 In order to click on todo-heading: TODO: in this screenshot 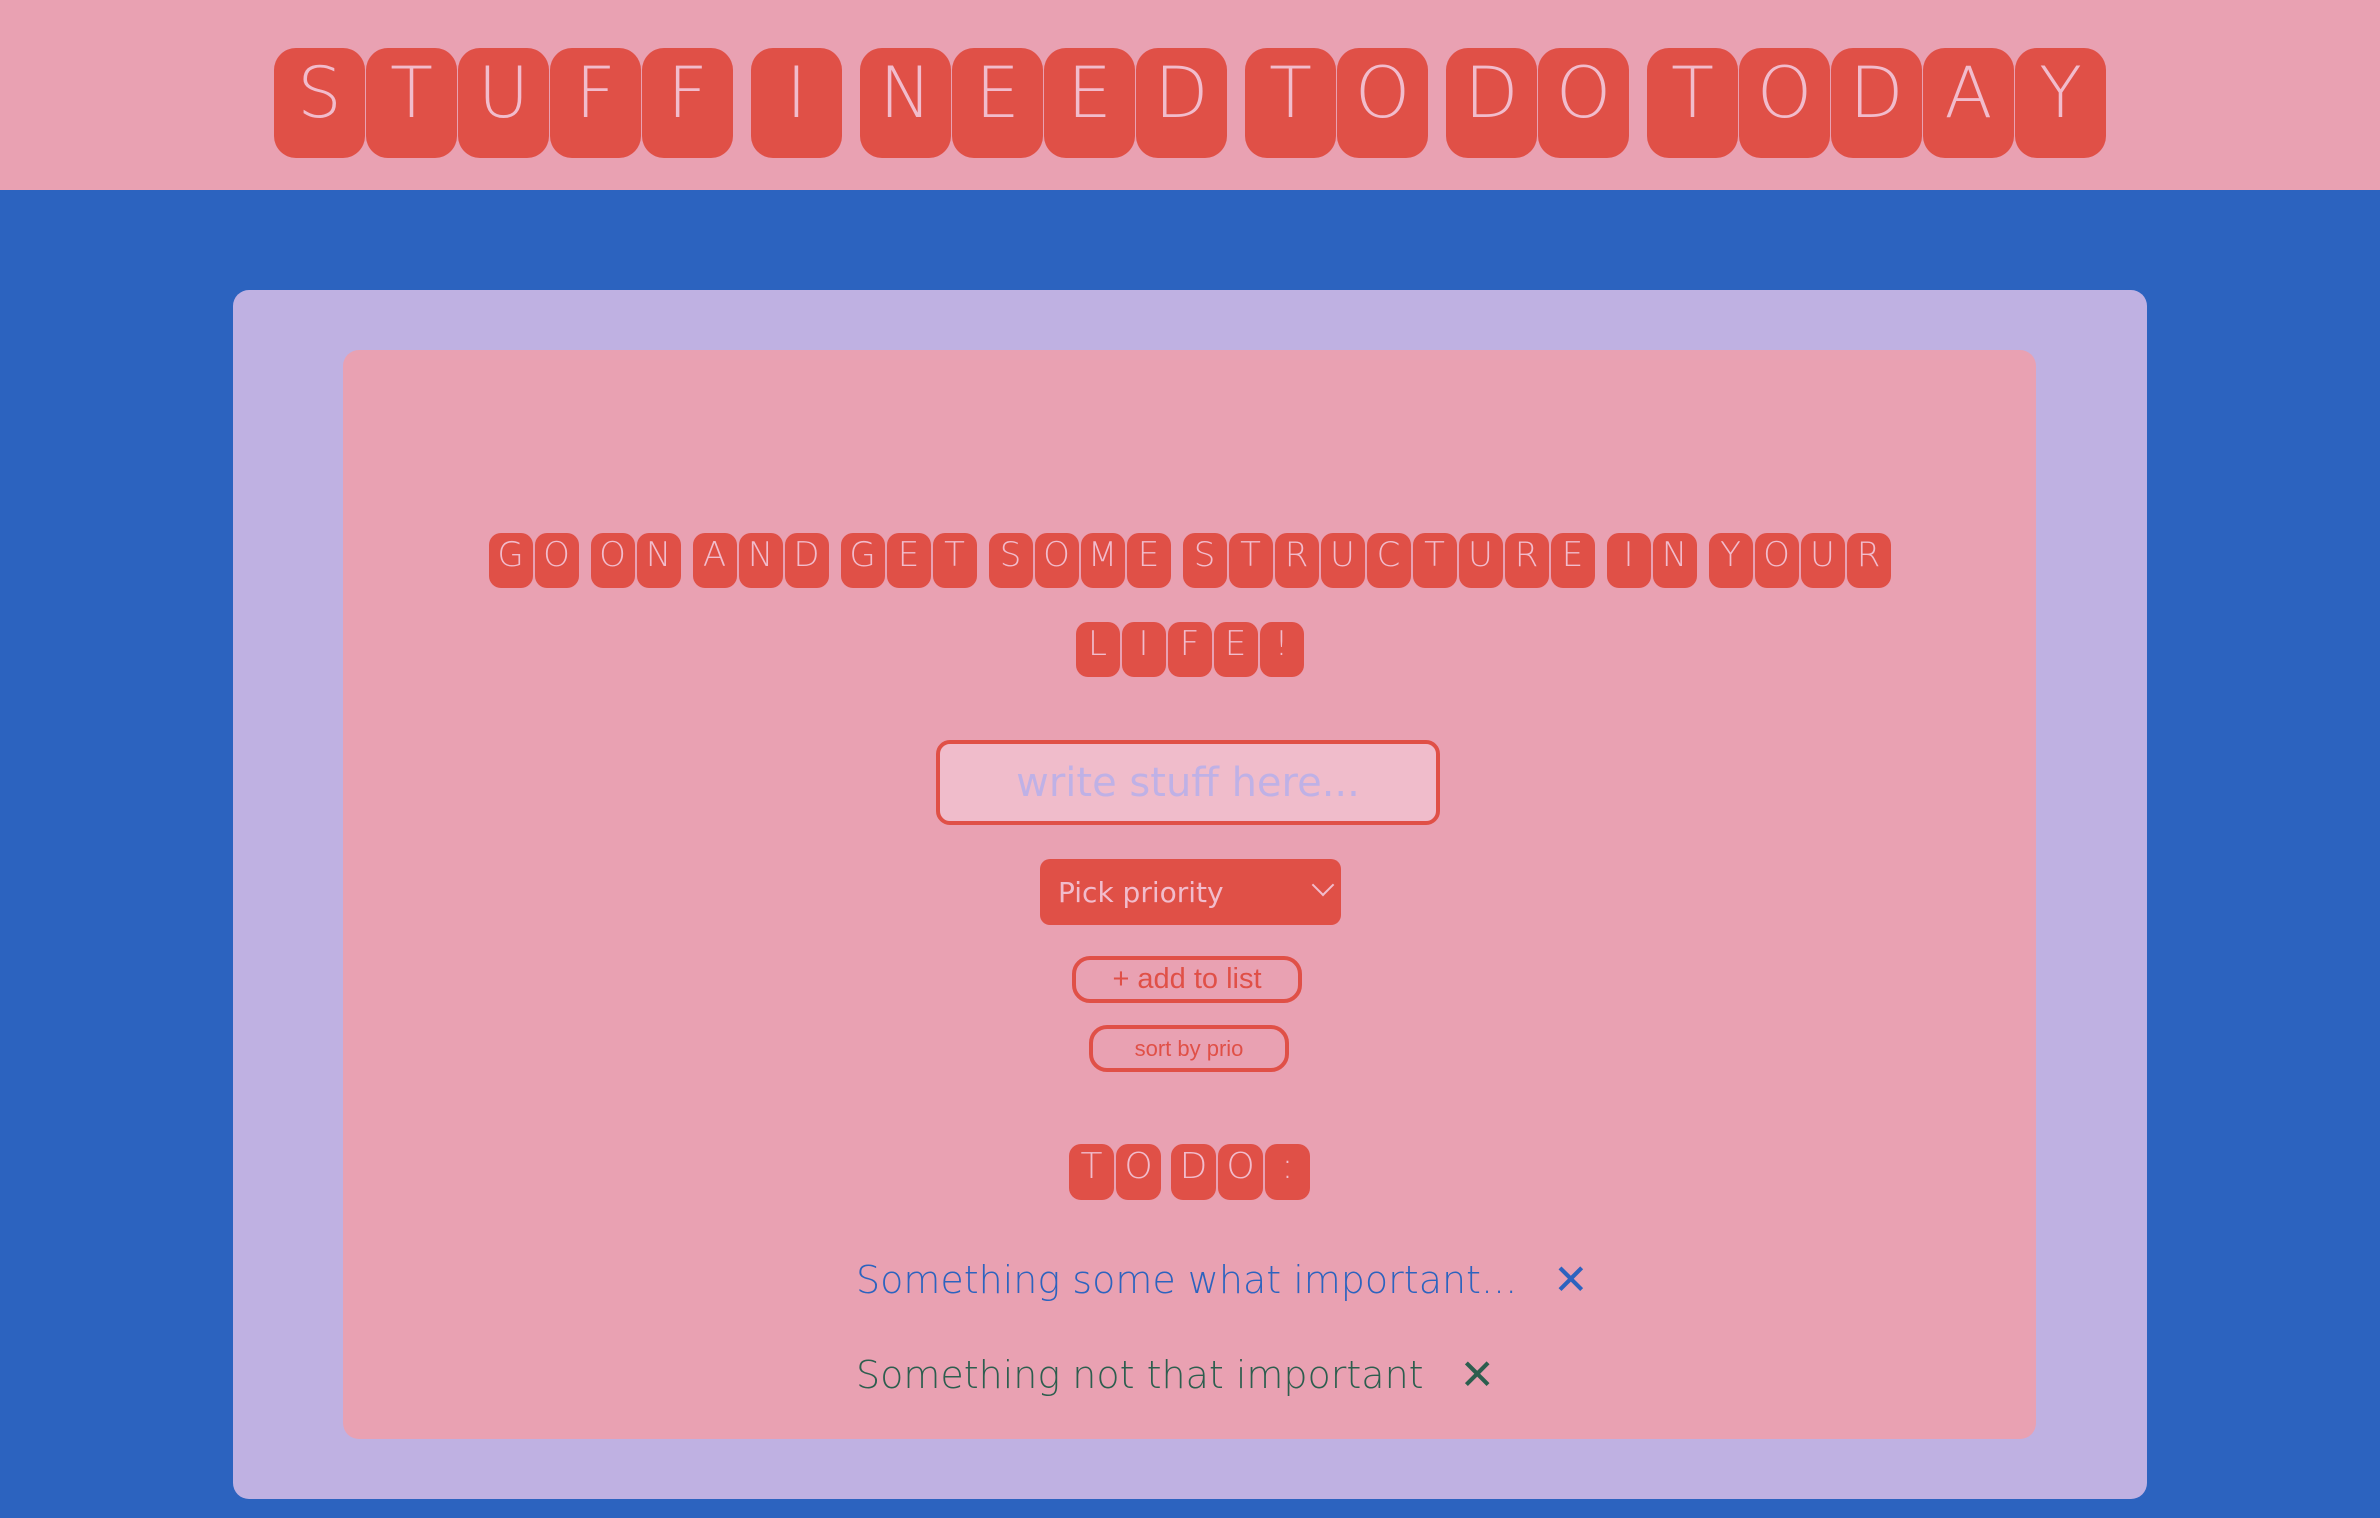, I will do `click(1189, 1172)`.